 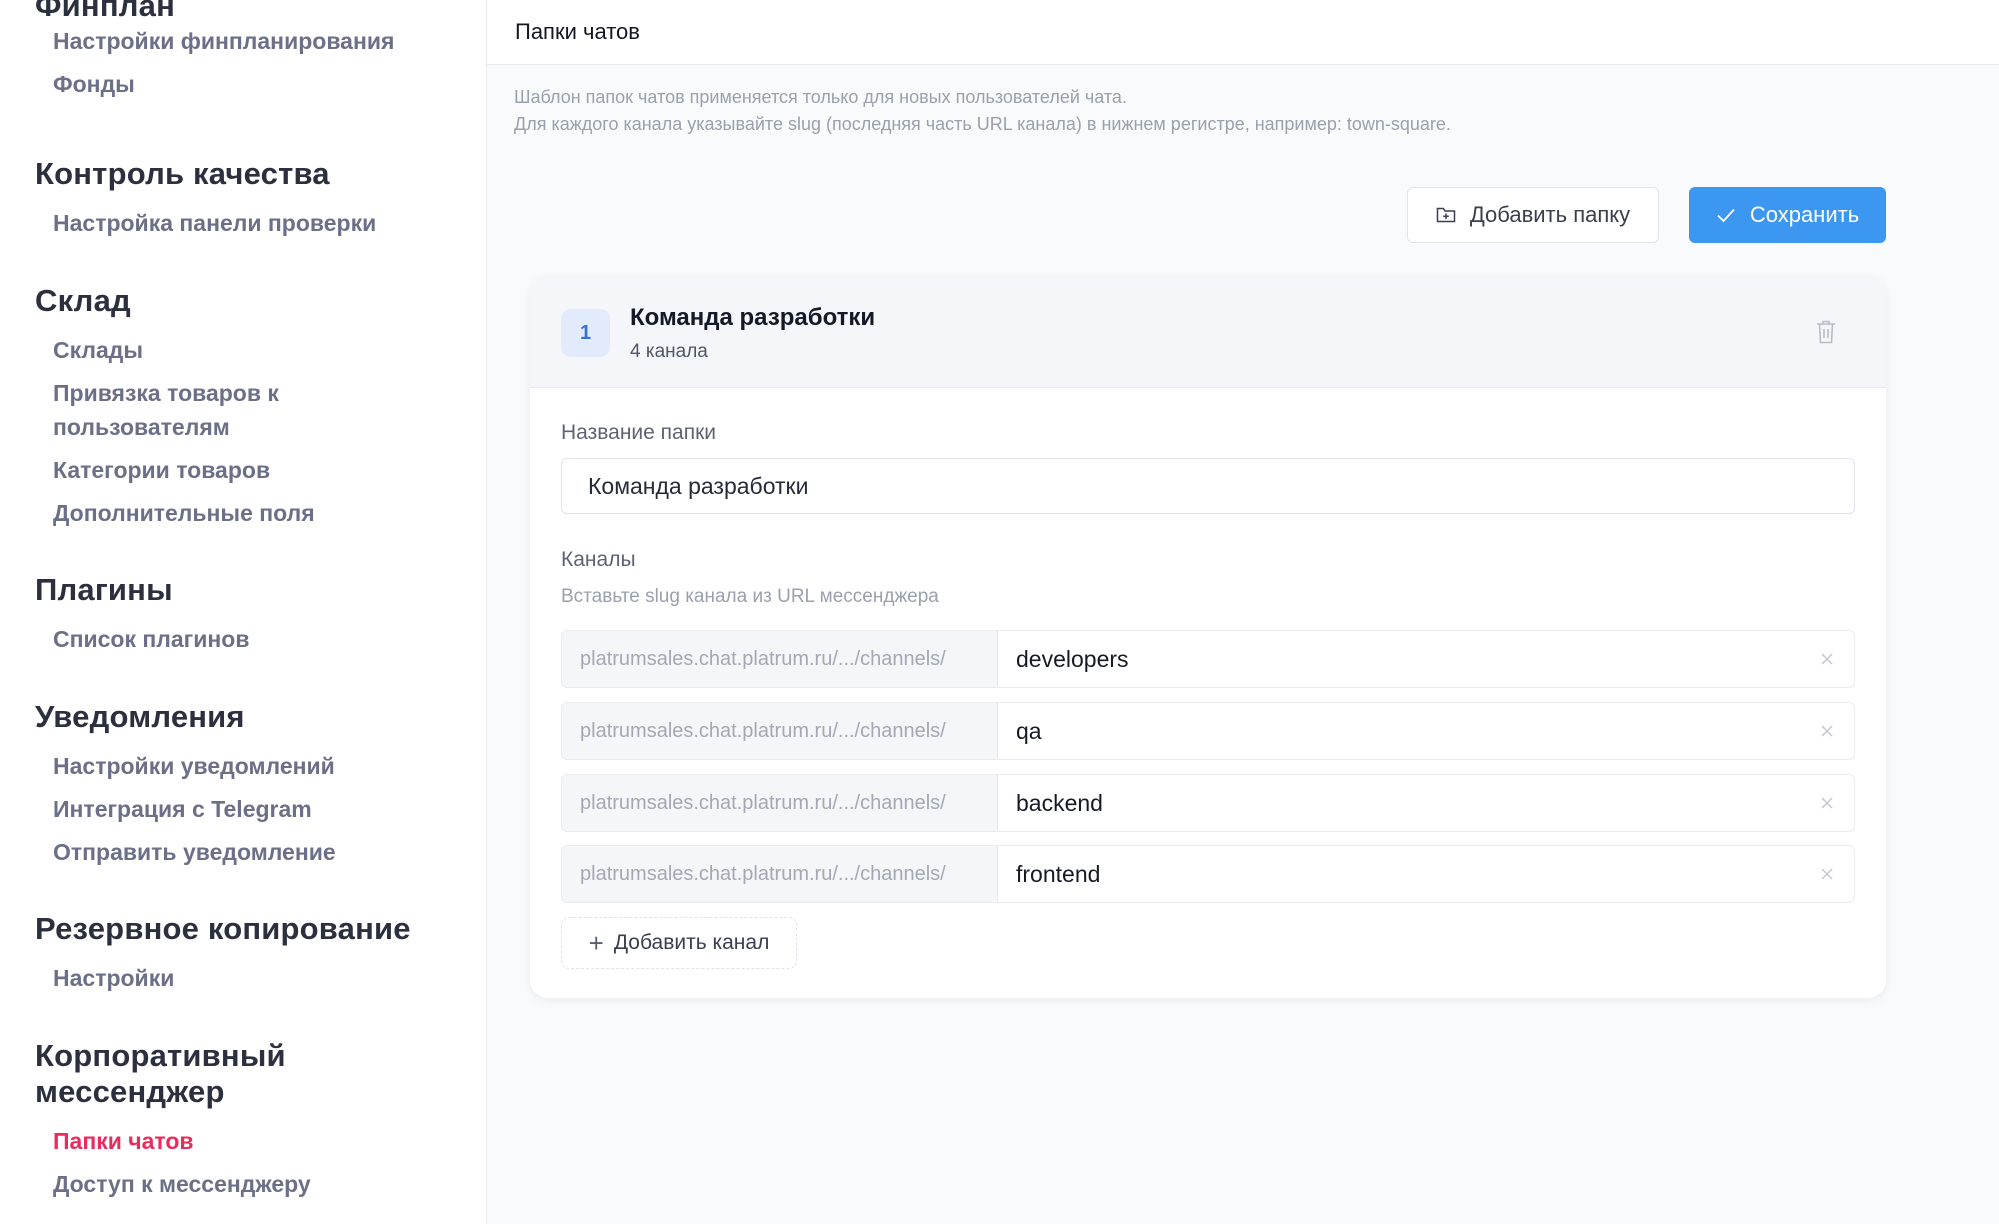 I want to click on sidebar-item-product-categories: Категории товаров, so click(x=185, y=470).